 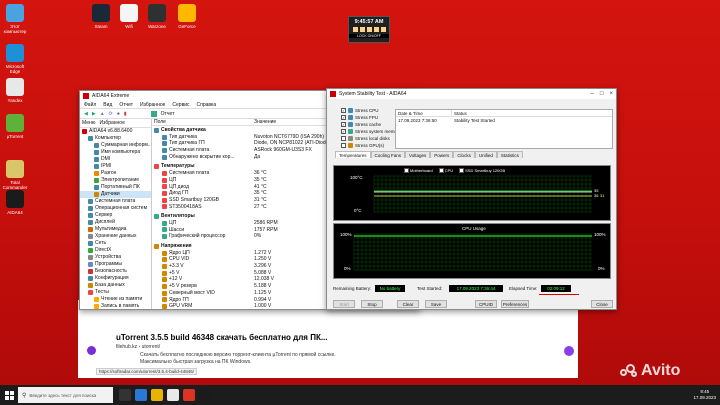 I want to click on tree-item: База данных, so click(x=115, y=285).